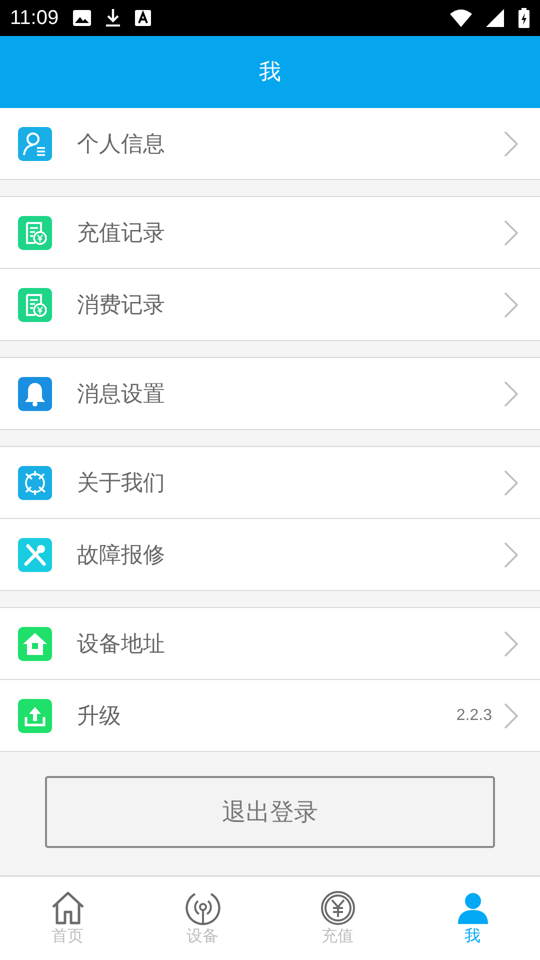 Image resolution: width=540 pixels, height=960 pixels. I want to click on font-icon, so click(142, 18).